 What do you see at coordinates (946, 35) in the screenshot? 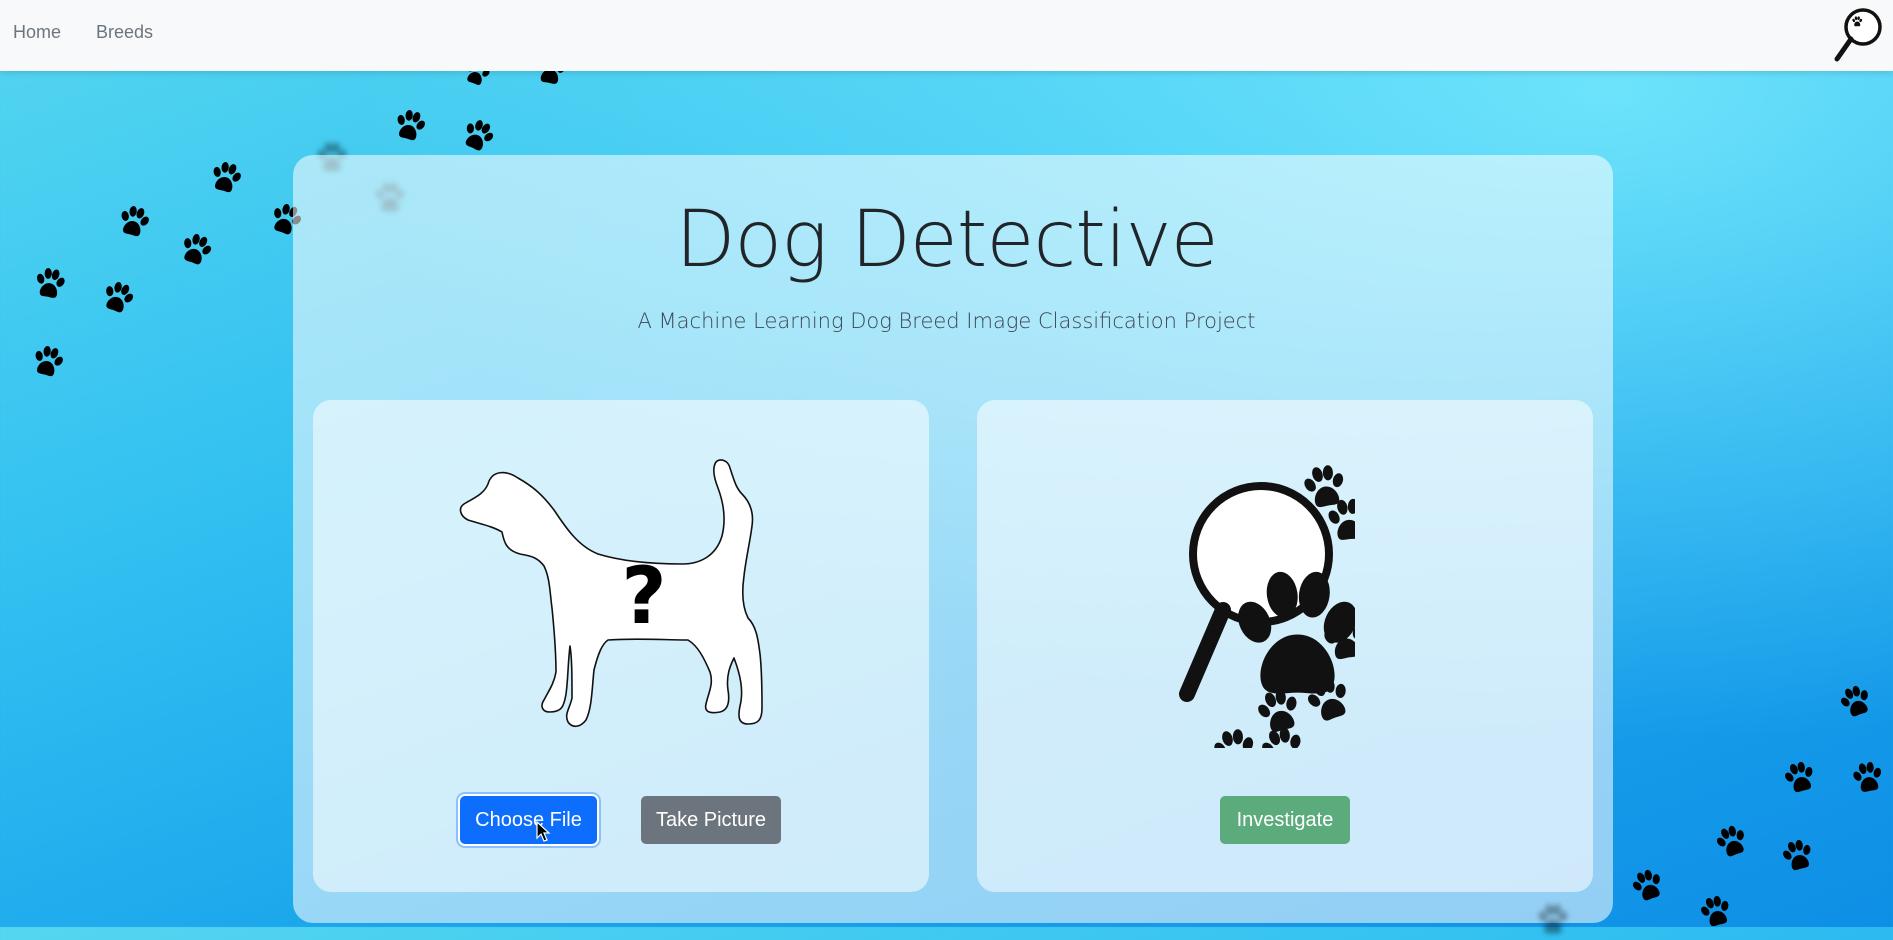
I see `navbar: Home Breeds` at bounding box center [946, 35].